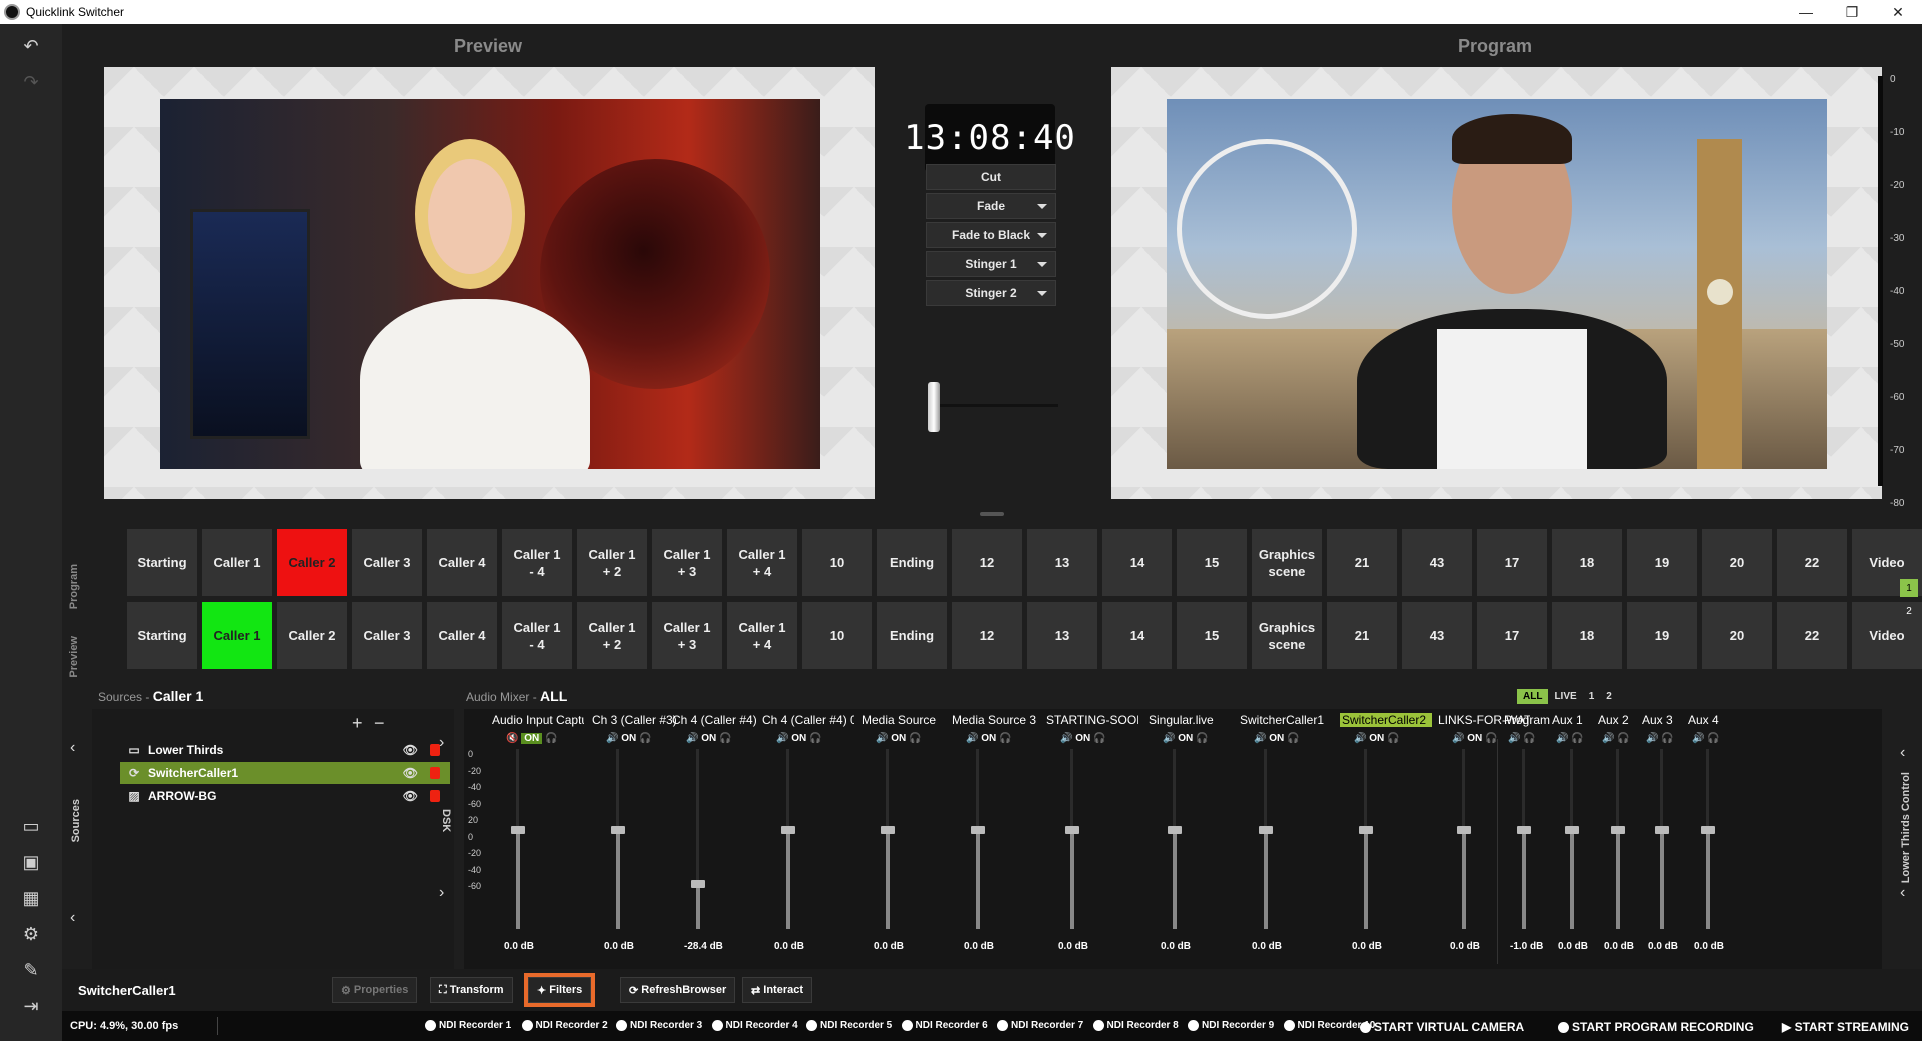  What do you see at coordinates (237, 635) in the screenshot?
I see `preview-scene-button: Caller 1` at bounding box center [237, 635].